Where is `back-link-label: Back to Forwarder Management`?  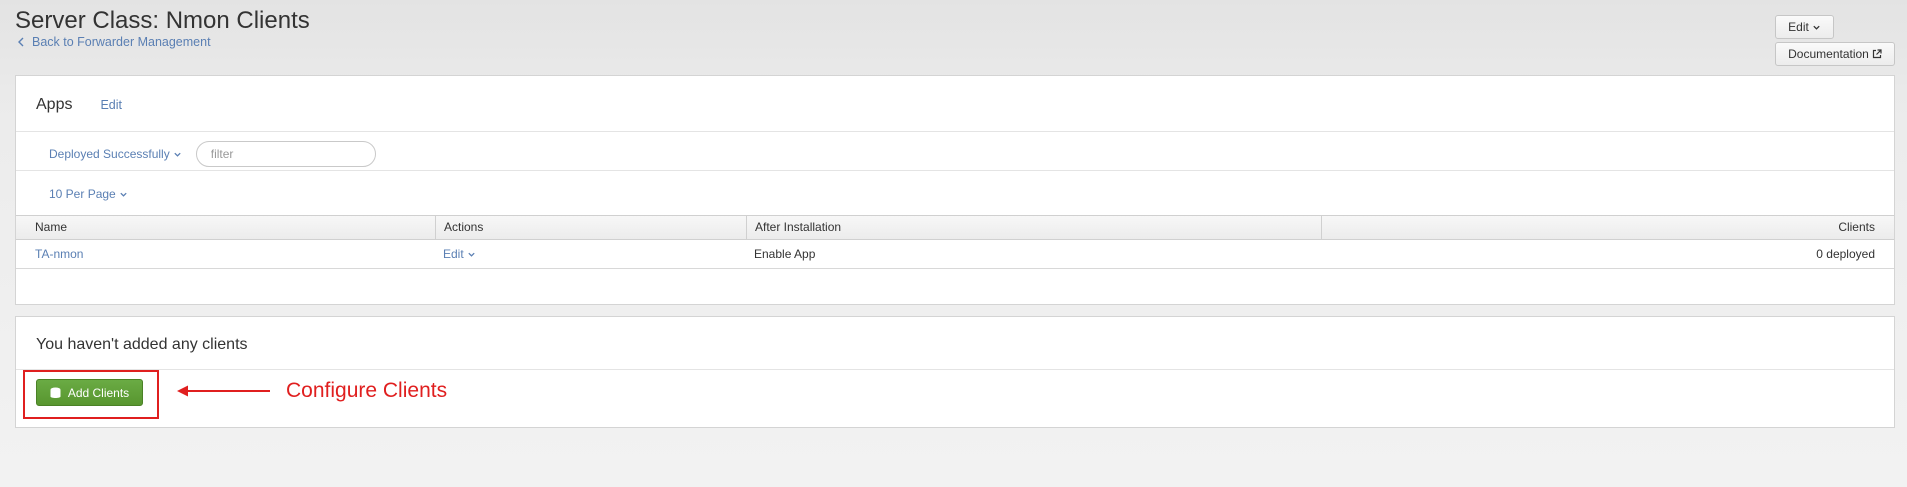
back-link-label: Back to Forwarder Management is located at coordinates (121, 42).